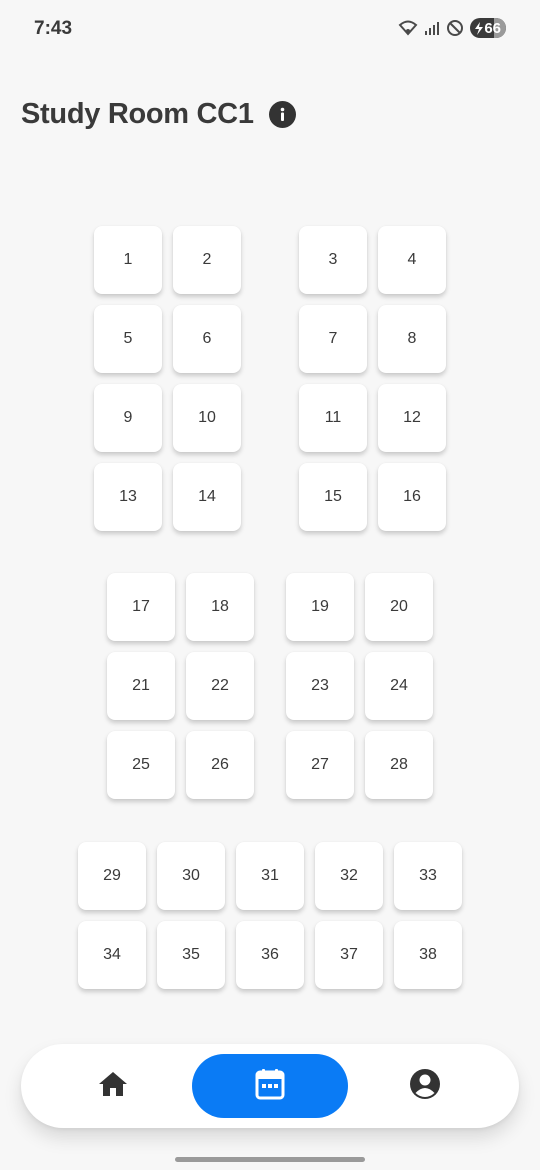 Image resolution: width=540 pixels, height=1170 pixels. Describe the element at coordinates (207, 260) in the screenshot. I see `seat-2: 2` at that location.